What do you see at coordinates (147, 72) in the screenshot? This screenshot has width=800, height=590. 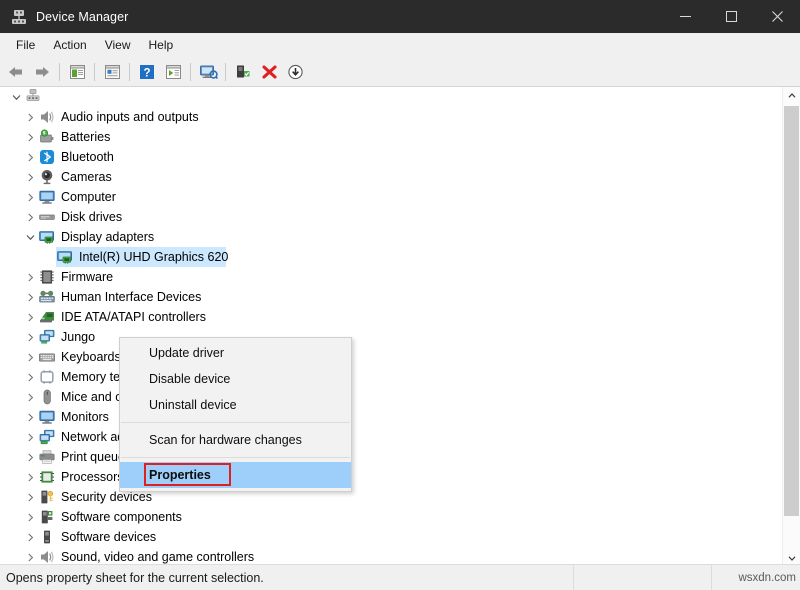 I see `help-icon: ?` at bounding box center [147, 72].